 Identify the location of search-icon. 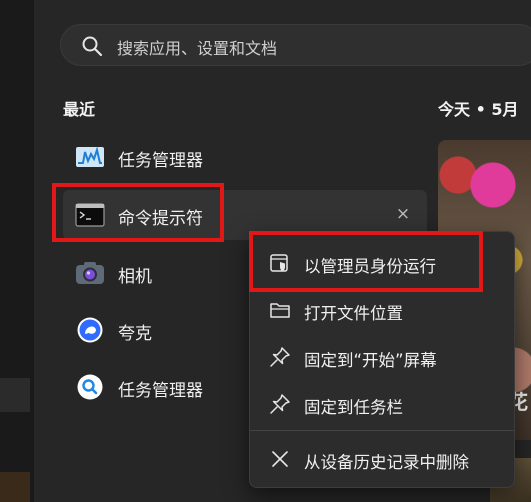
(92, 46).